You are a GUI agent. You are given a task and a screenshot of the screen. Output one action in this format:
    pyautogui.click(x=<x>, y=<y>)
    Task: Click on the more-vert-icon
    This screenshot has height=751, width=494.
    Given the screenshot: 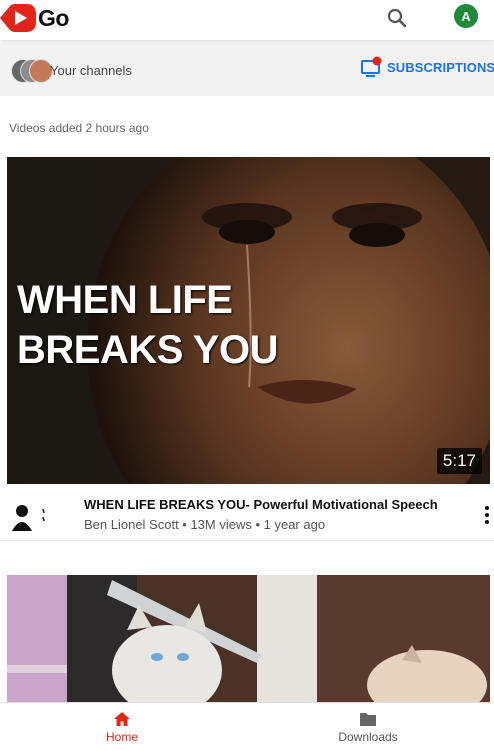 What is the action you would take?
    pyautogui.click(x=487, y=515)
    